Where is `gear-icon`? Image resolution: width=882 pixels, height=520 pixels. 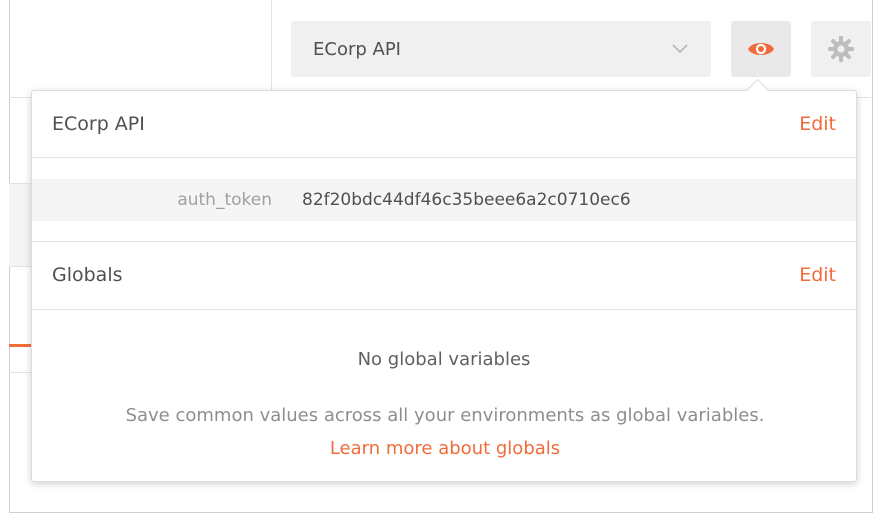
gear-icon is located at coordinates (841, 49).